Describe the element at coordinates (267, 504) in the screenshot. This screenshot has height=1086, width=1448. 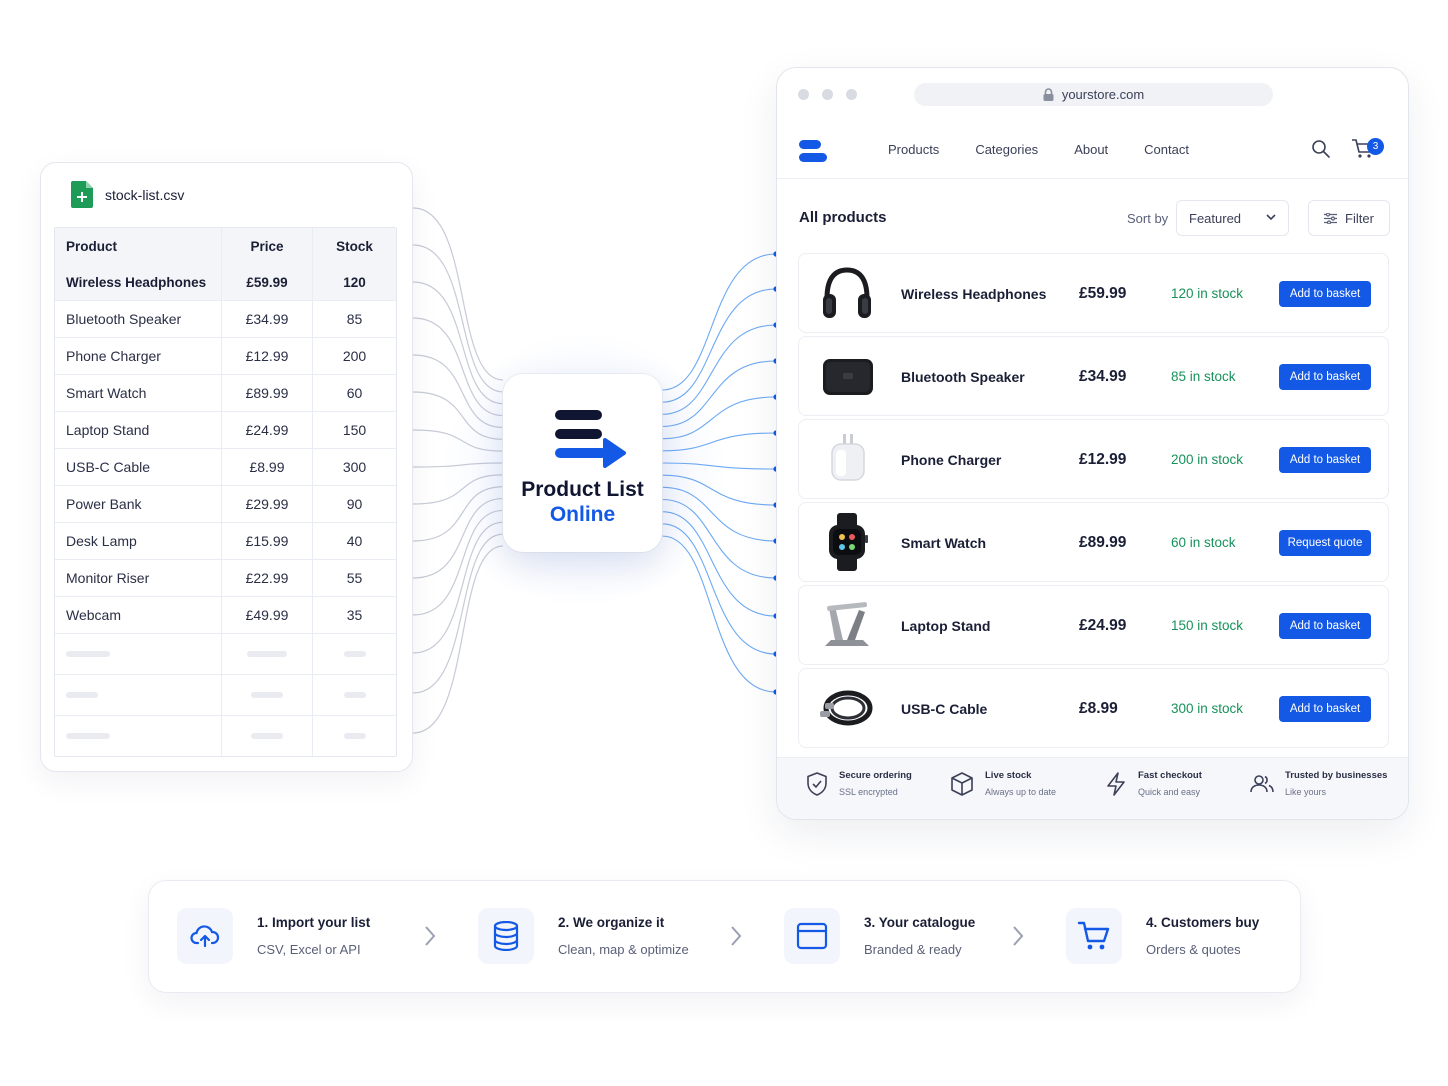
I see `cell-price: £29.99` at that location.